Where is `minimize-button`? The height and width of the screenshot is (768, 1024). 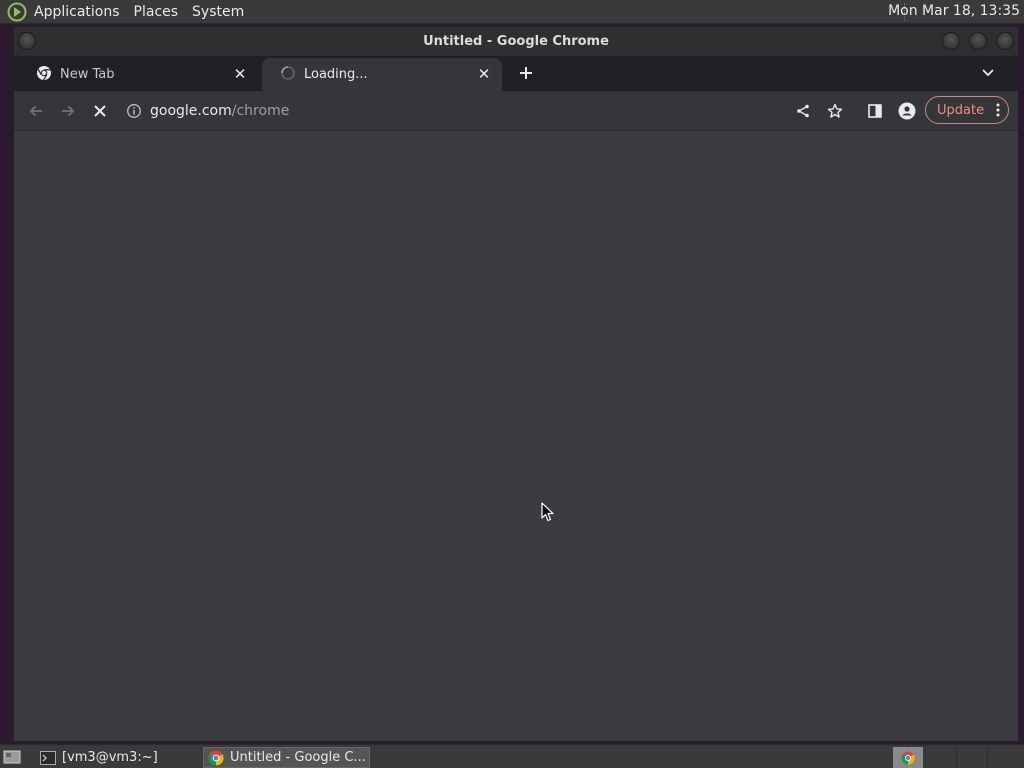 minimize-button is located at coordinates (951, 41).